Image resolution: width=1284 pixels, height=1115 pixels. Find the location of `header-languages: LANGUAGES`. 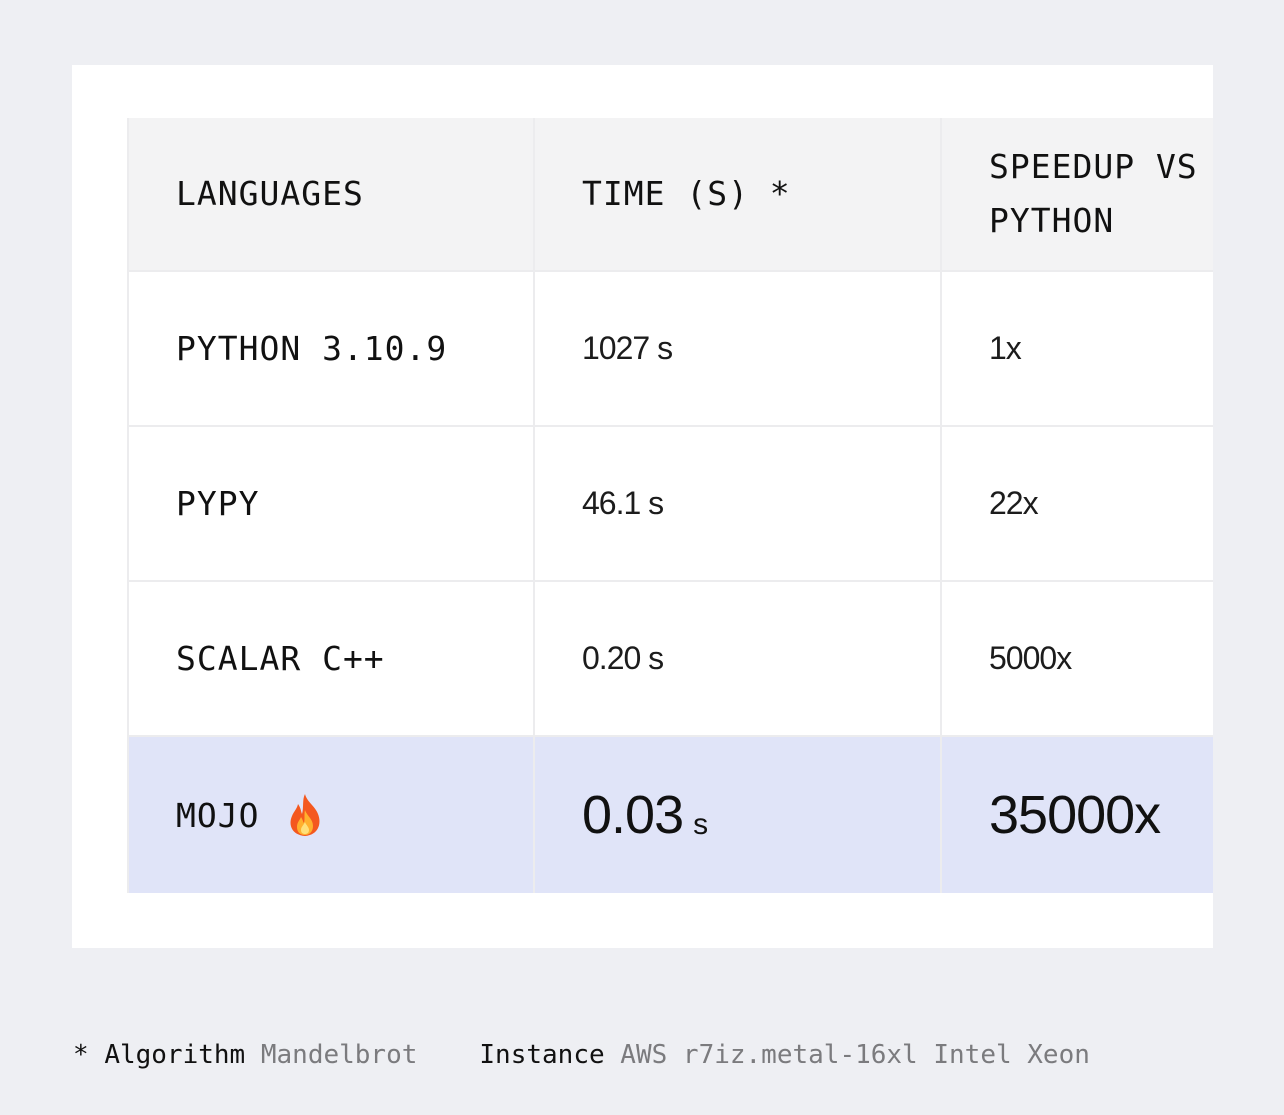

header-languages: LANGUAGES is located at coordinates (331, 195).